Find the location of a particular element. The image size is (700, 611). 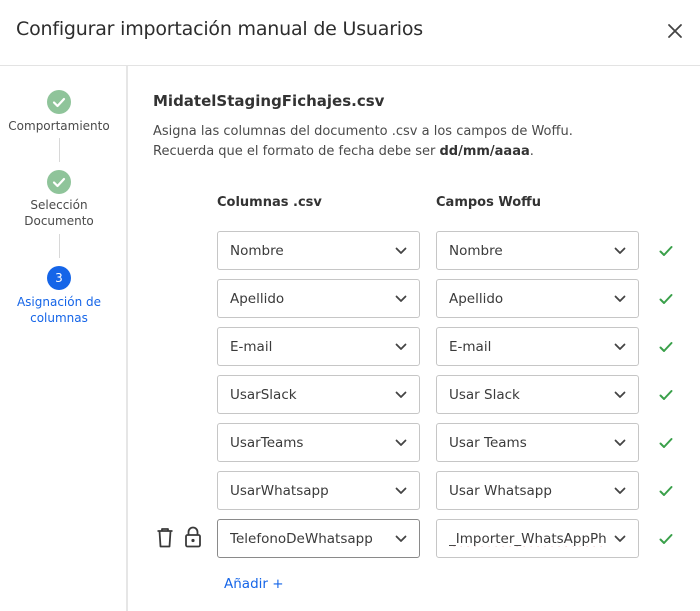

csv-column-select: UsarSlack is located at coordinates (318, 394).